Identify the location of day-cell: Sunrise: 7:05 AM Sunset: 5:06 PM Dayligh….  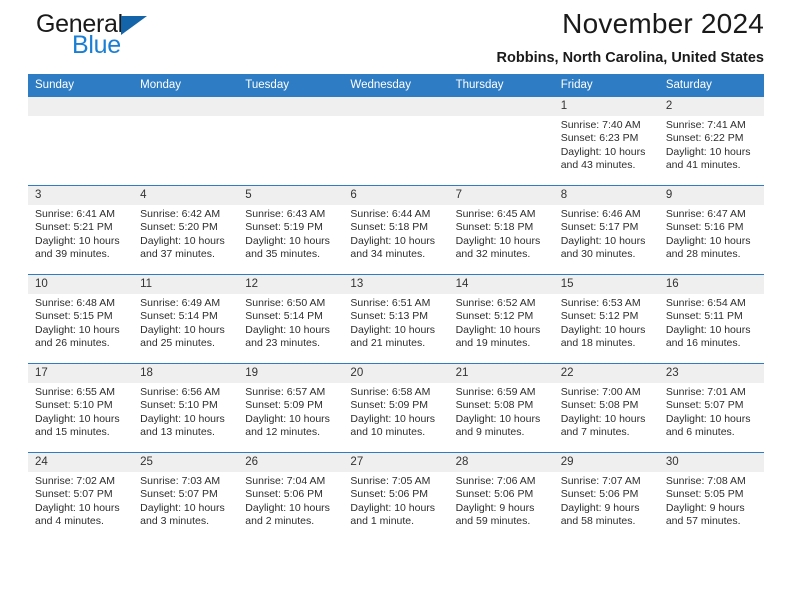
(395, 506).